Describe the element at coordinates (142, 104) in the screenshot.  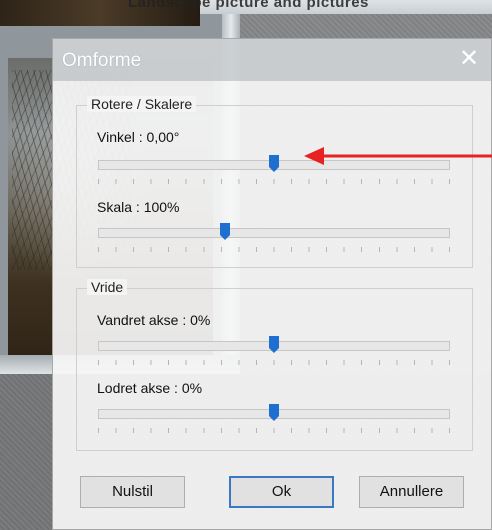
I see `rotate-scale-legend: Rotere / Skalere` at that location.